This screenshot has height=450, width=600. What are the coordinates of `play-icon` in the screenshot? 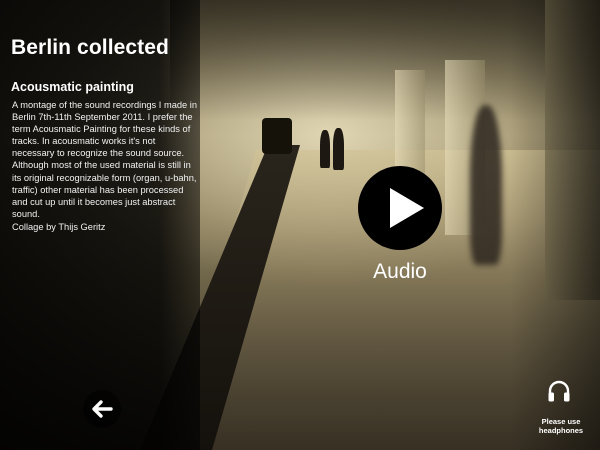 It's located at (407, 208).